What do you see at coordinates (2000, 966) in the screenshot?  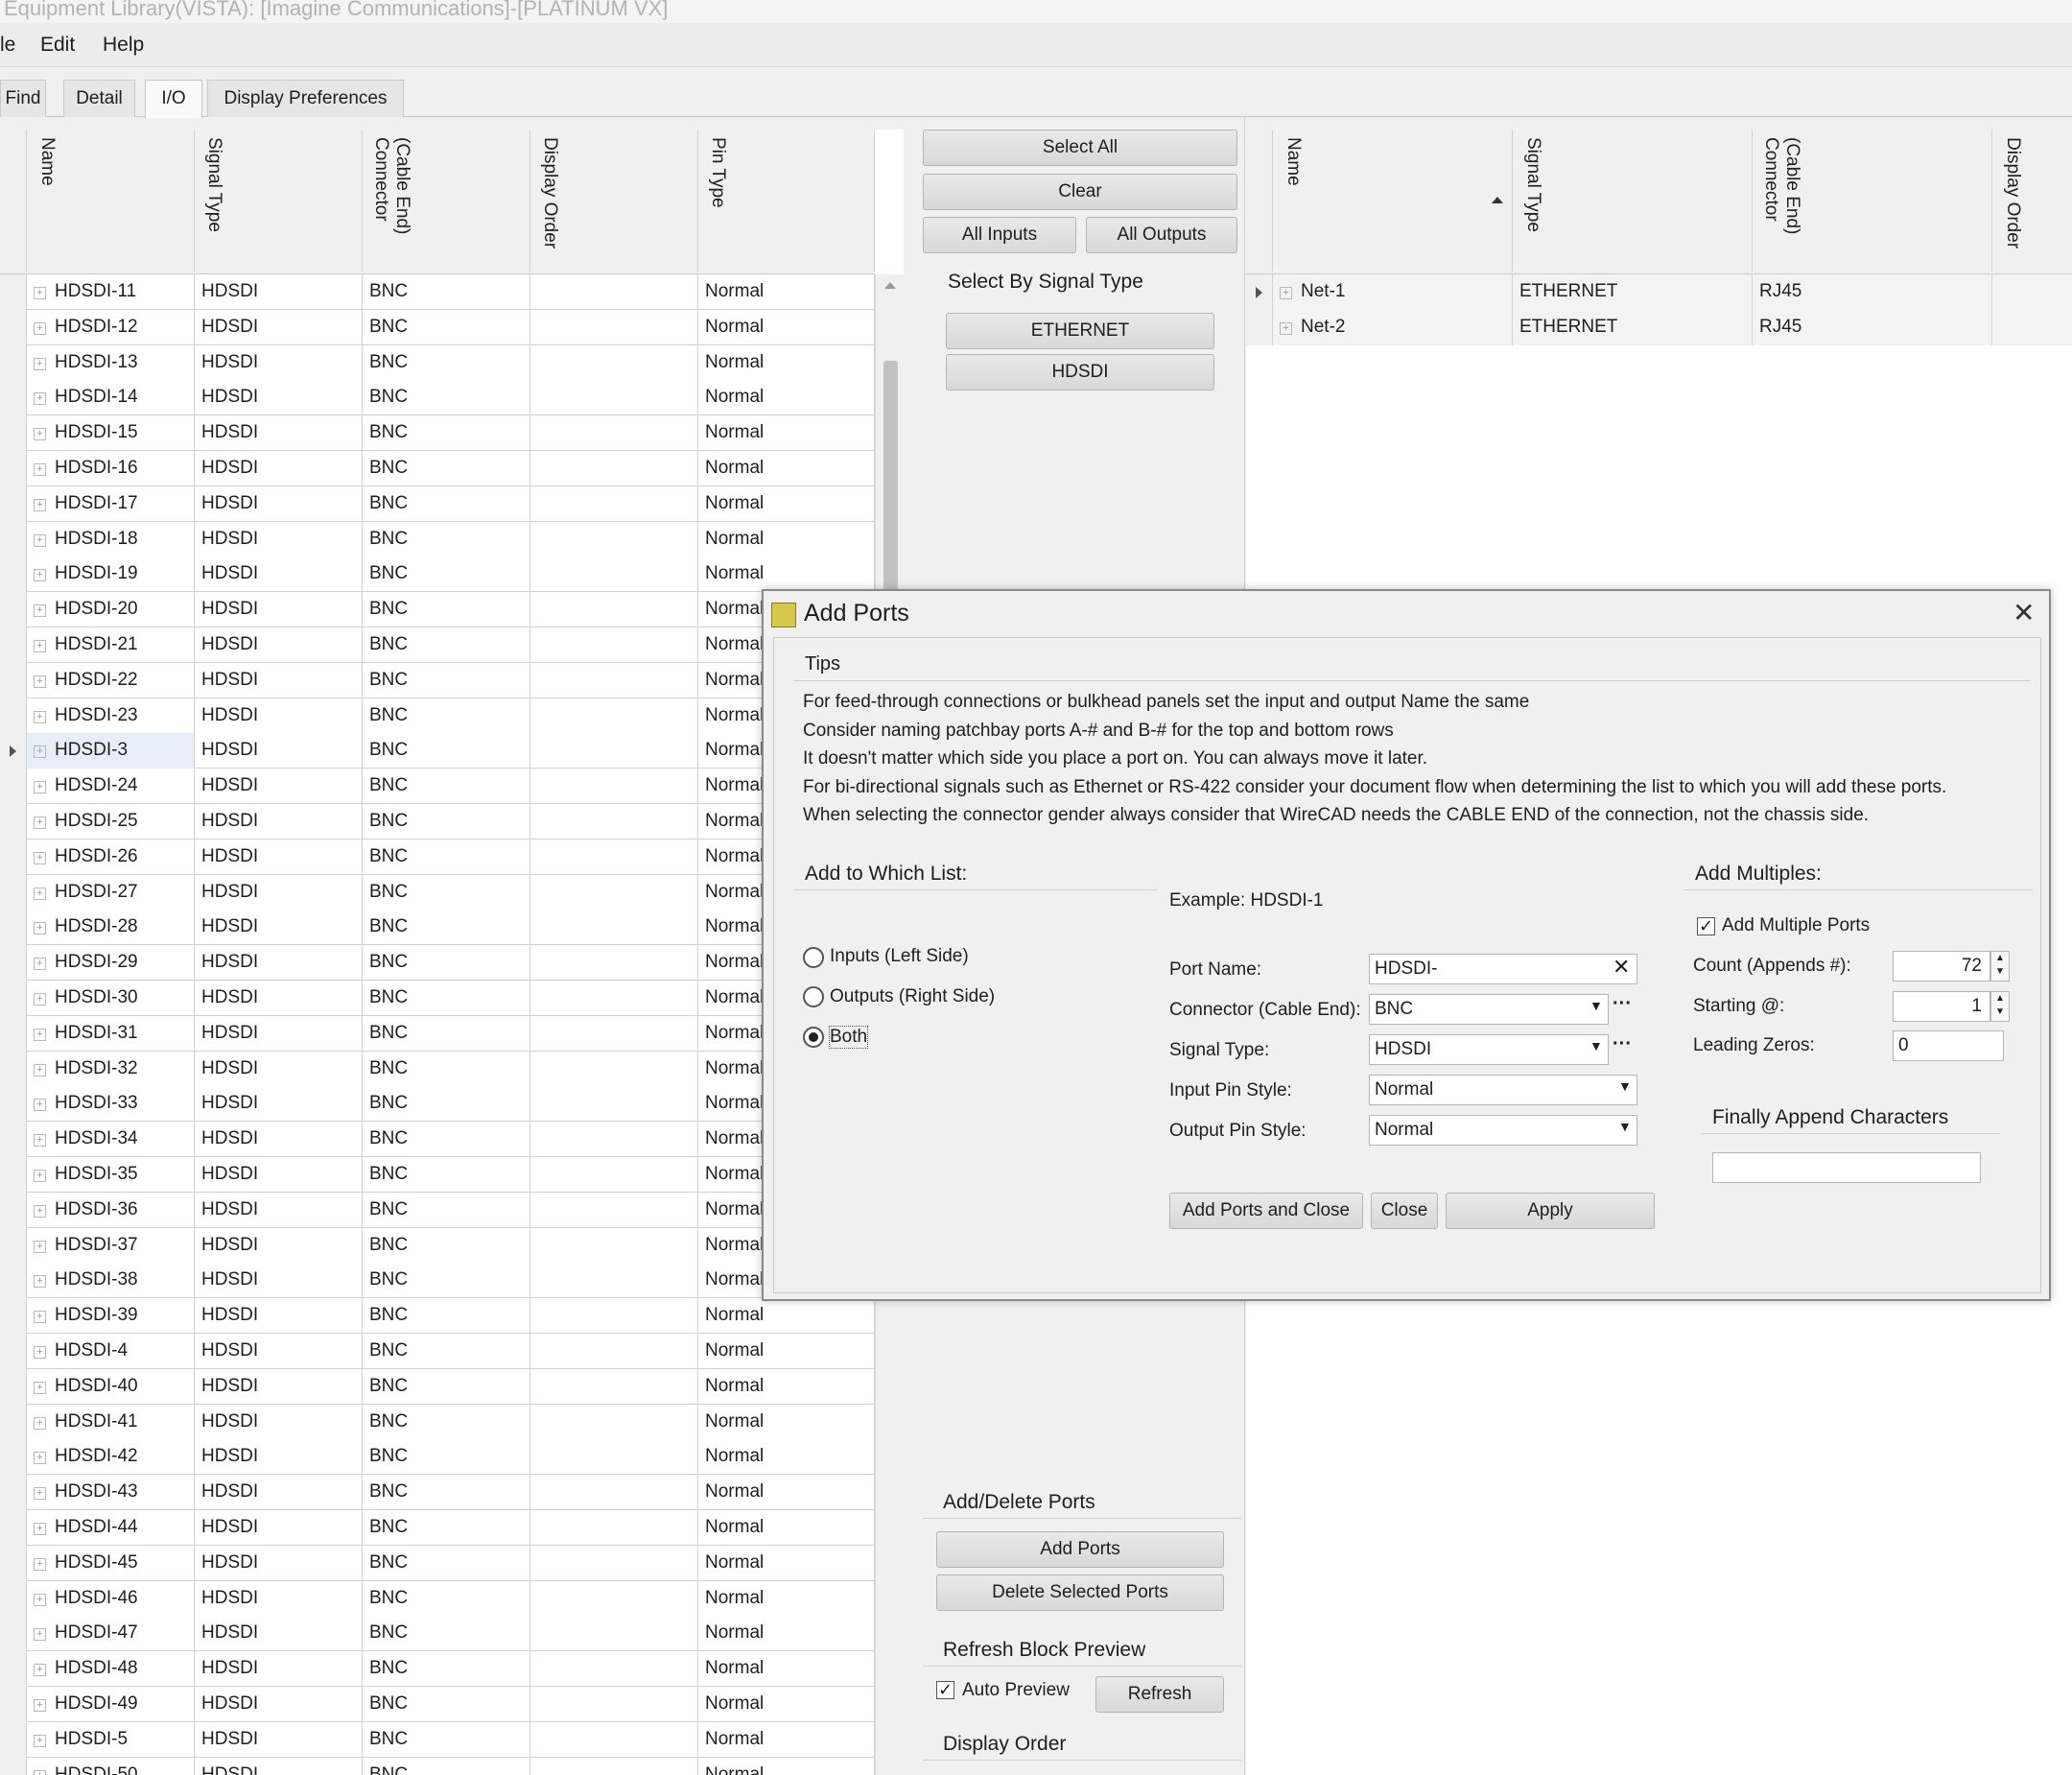 I see `count-spinner: ▲ ▼` at bounding box center [2000, 966].